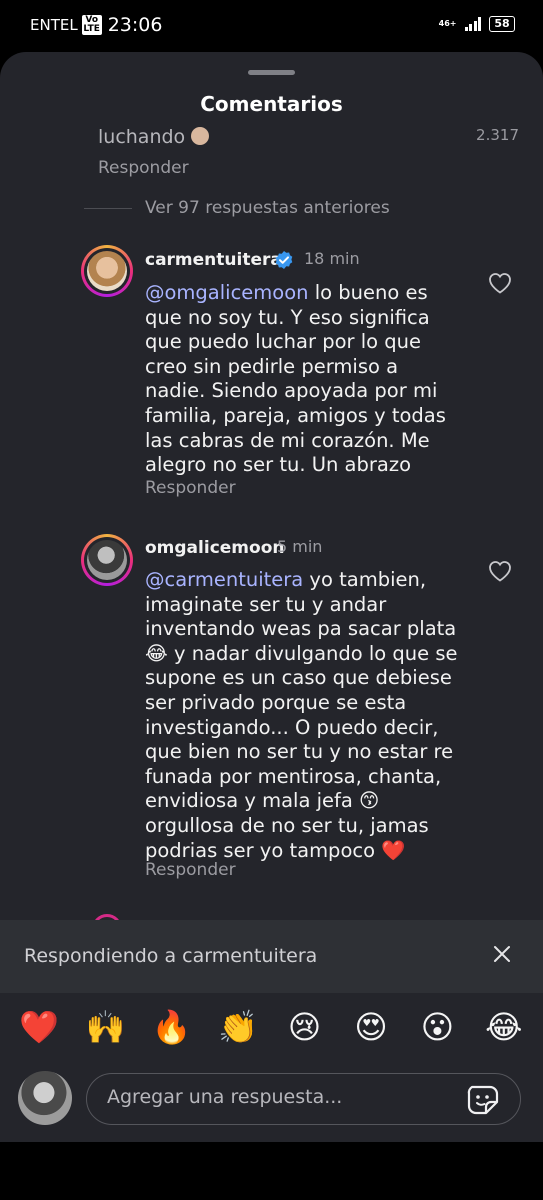 The image size is (543, 1200). Describe the element at coordinates (108, 208) in the screenshot. I see `view-more-divider` at that location.